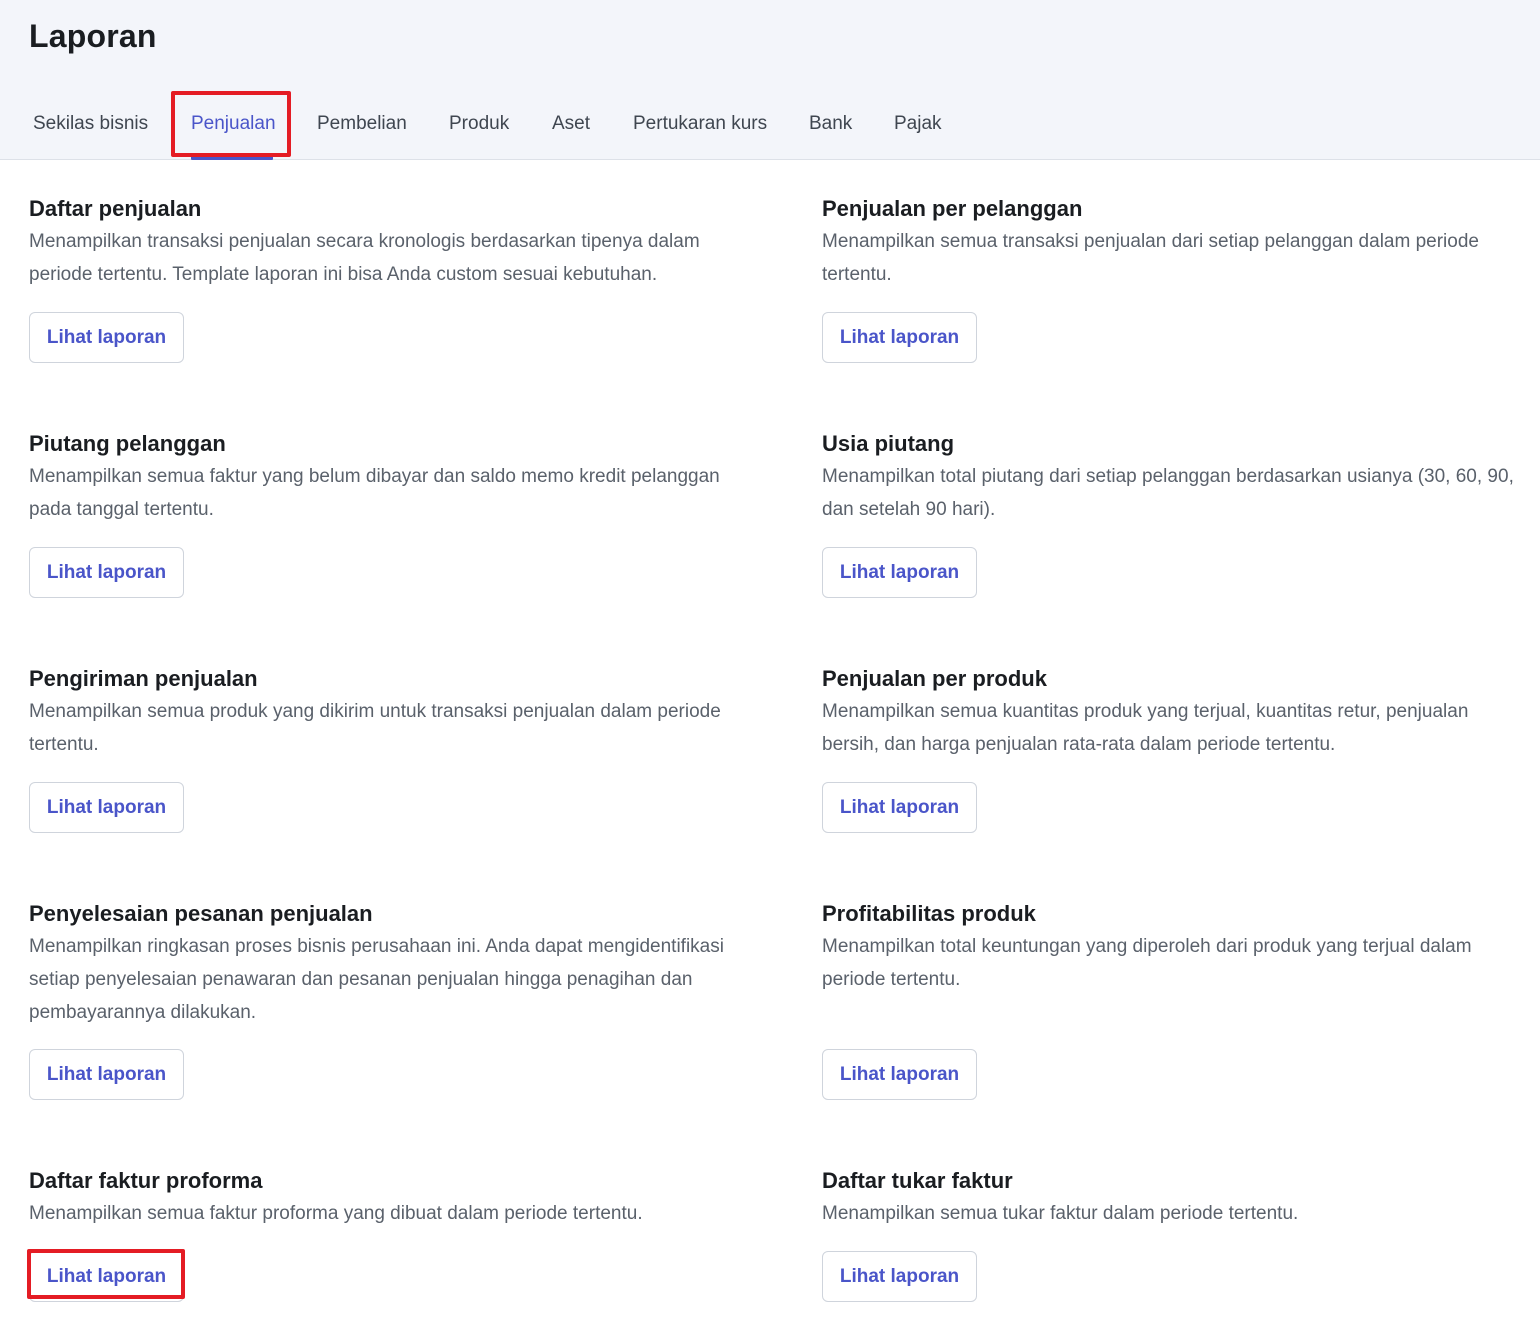  Describe the element at coordinates (90, 127) in the screenshot. I see `tab-sekilas-bisnis: Sekilas bisnis` at that location.